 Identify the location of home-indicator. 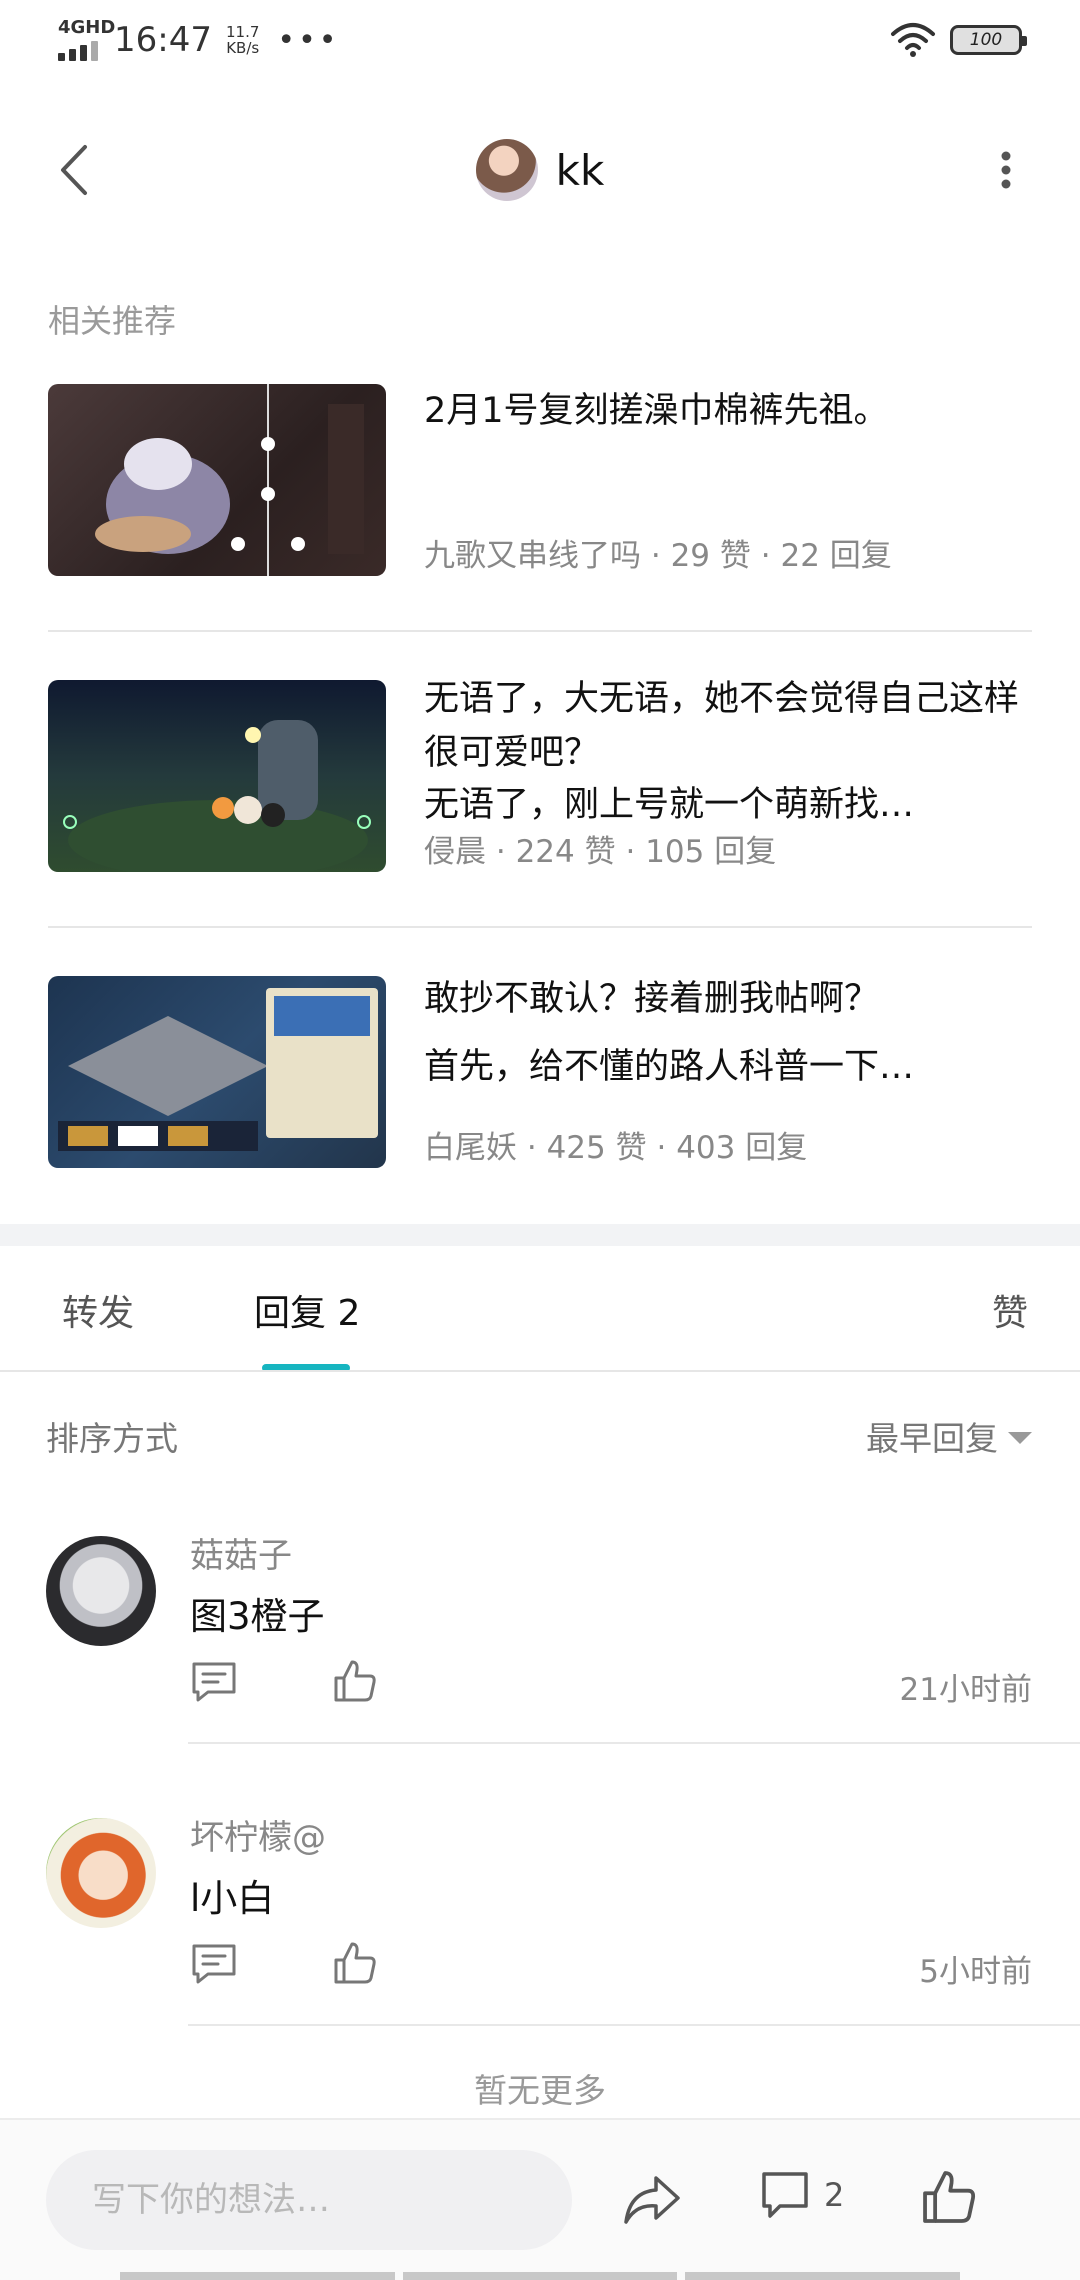
(540, 2276).